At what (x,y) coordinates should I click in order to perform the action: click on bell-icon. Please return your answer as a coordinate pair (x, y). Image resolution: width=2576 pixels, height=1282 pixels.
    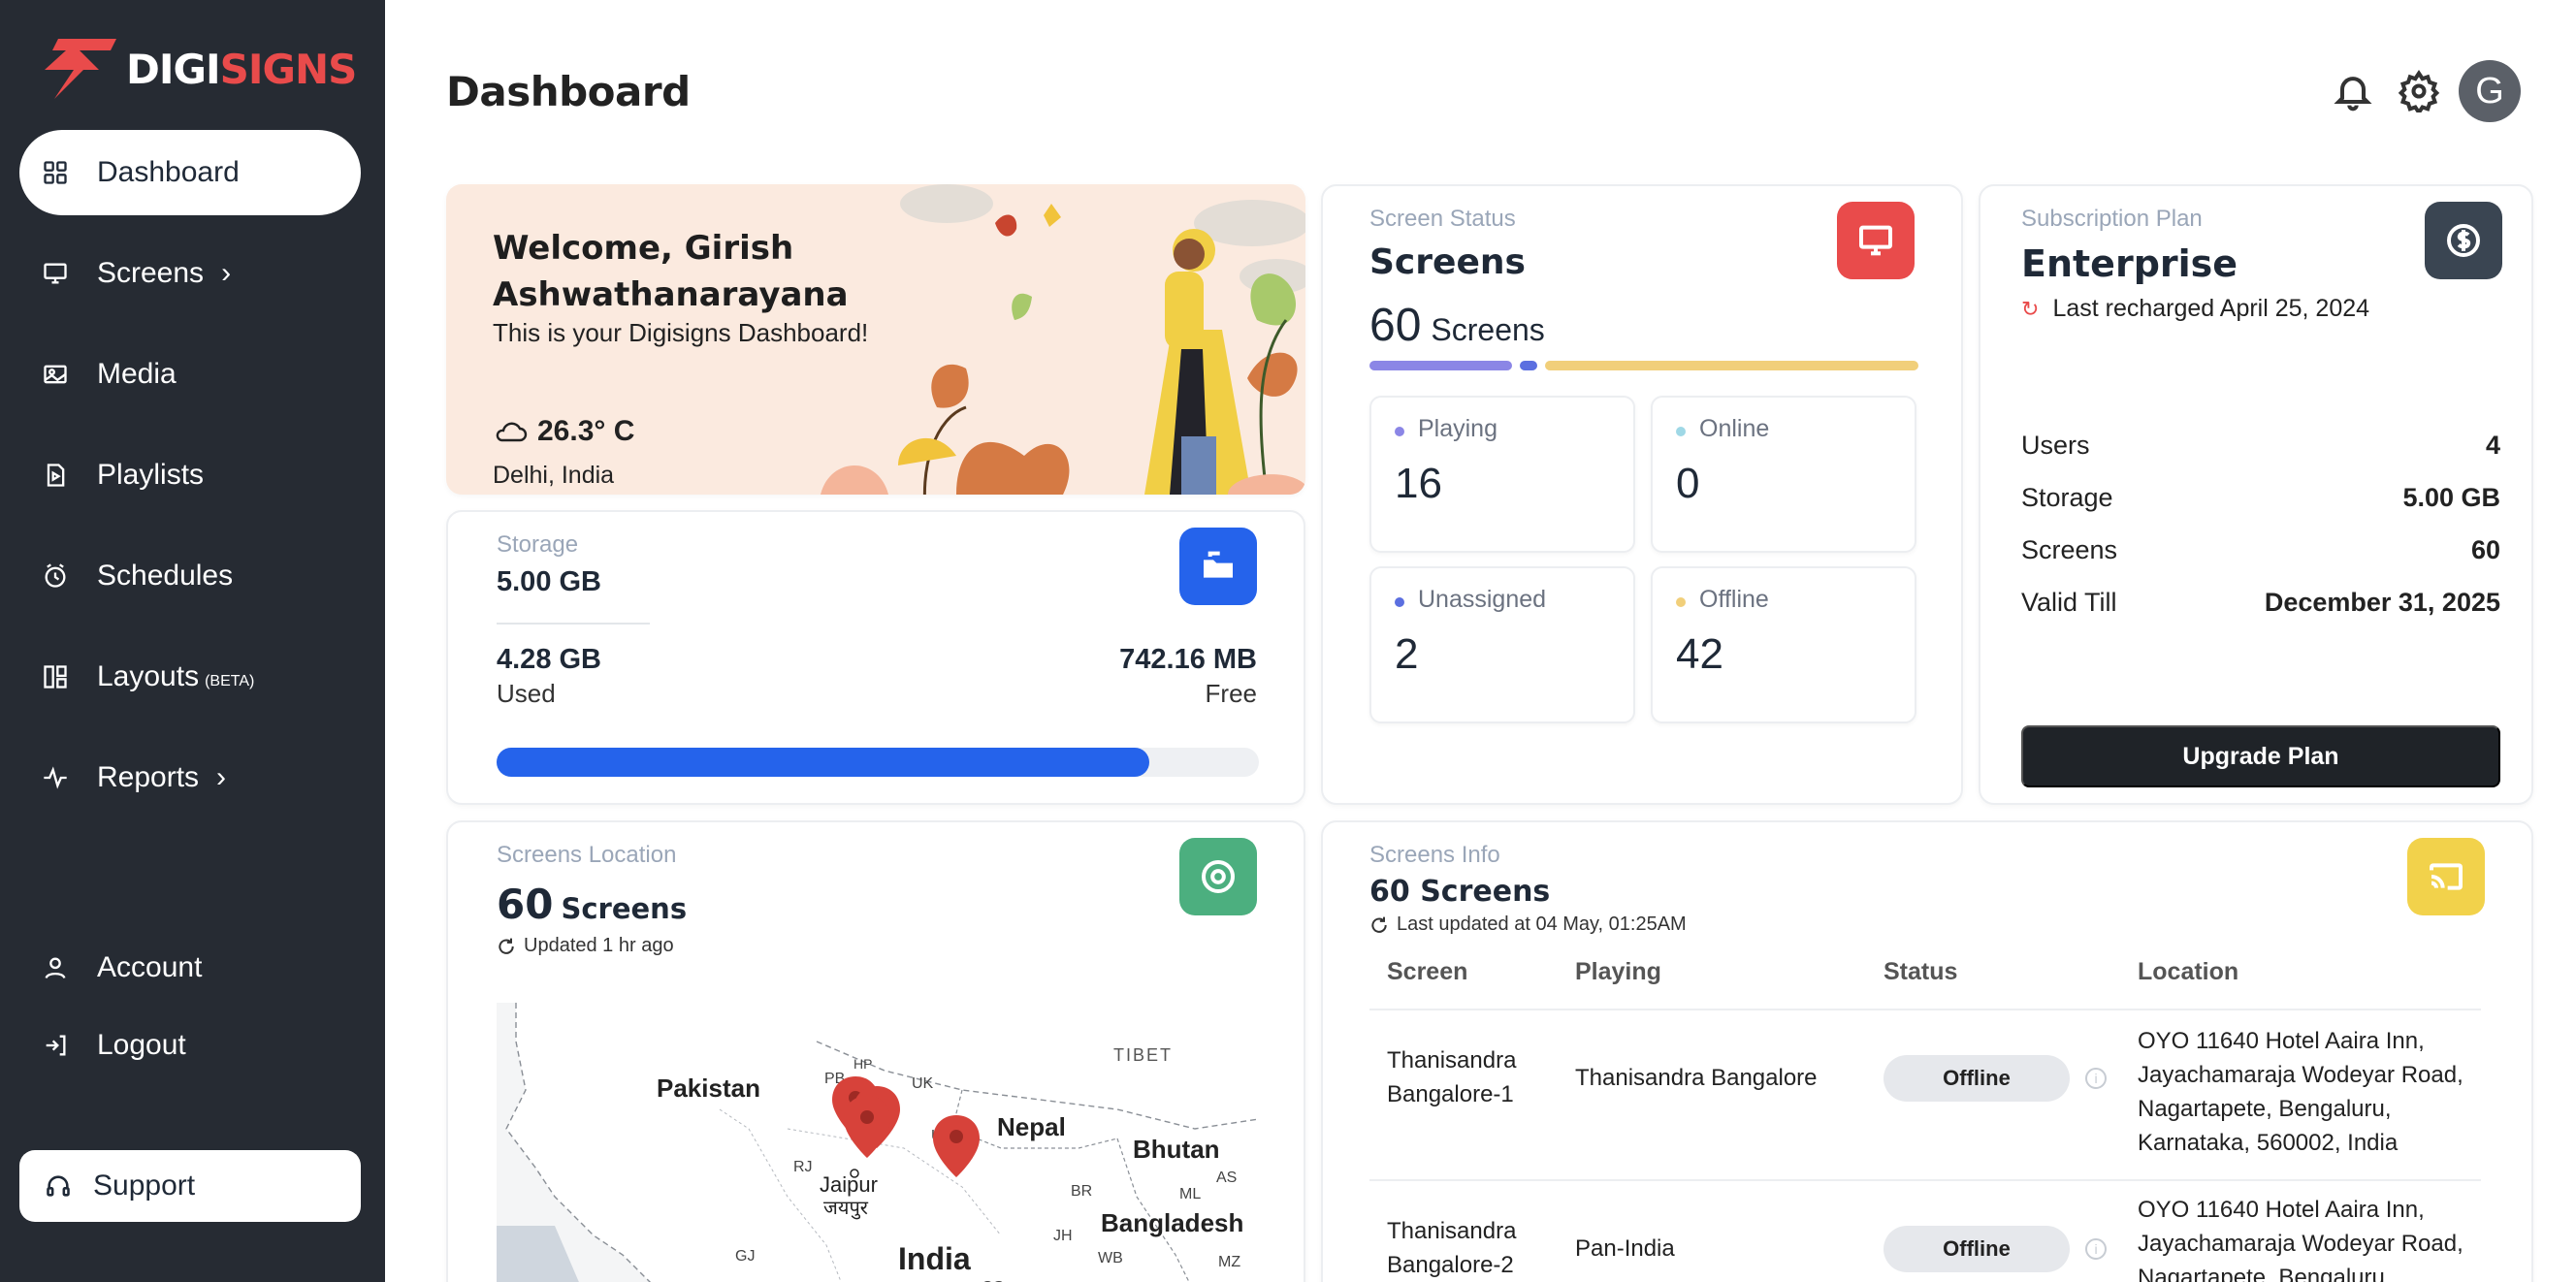
    Looking at the image, I should click on (2353, 91).